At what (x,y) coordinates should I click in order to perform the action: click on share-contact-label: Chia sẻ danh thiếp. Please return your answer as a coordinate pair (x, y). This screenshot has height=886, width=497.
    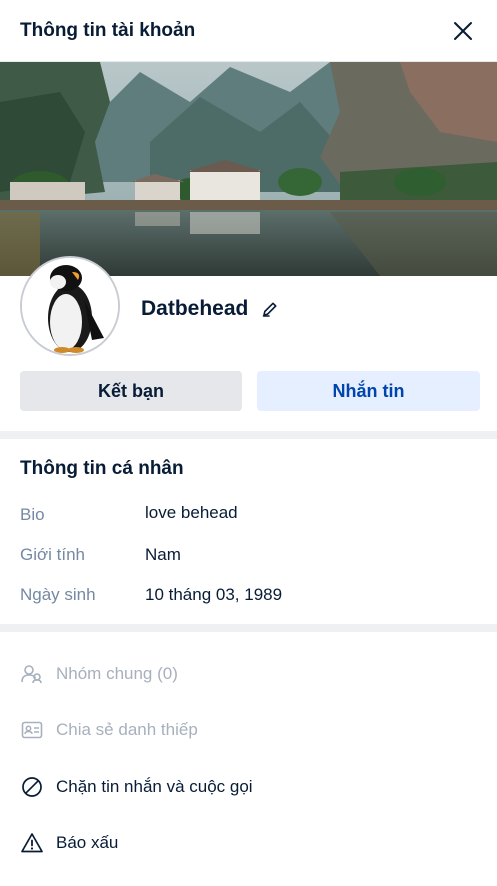
    Looking at the image, I should click on (127, 729).